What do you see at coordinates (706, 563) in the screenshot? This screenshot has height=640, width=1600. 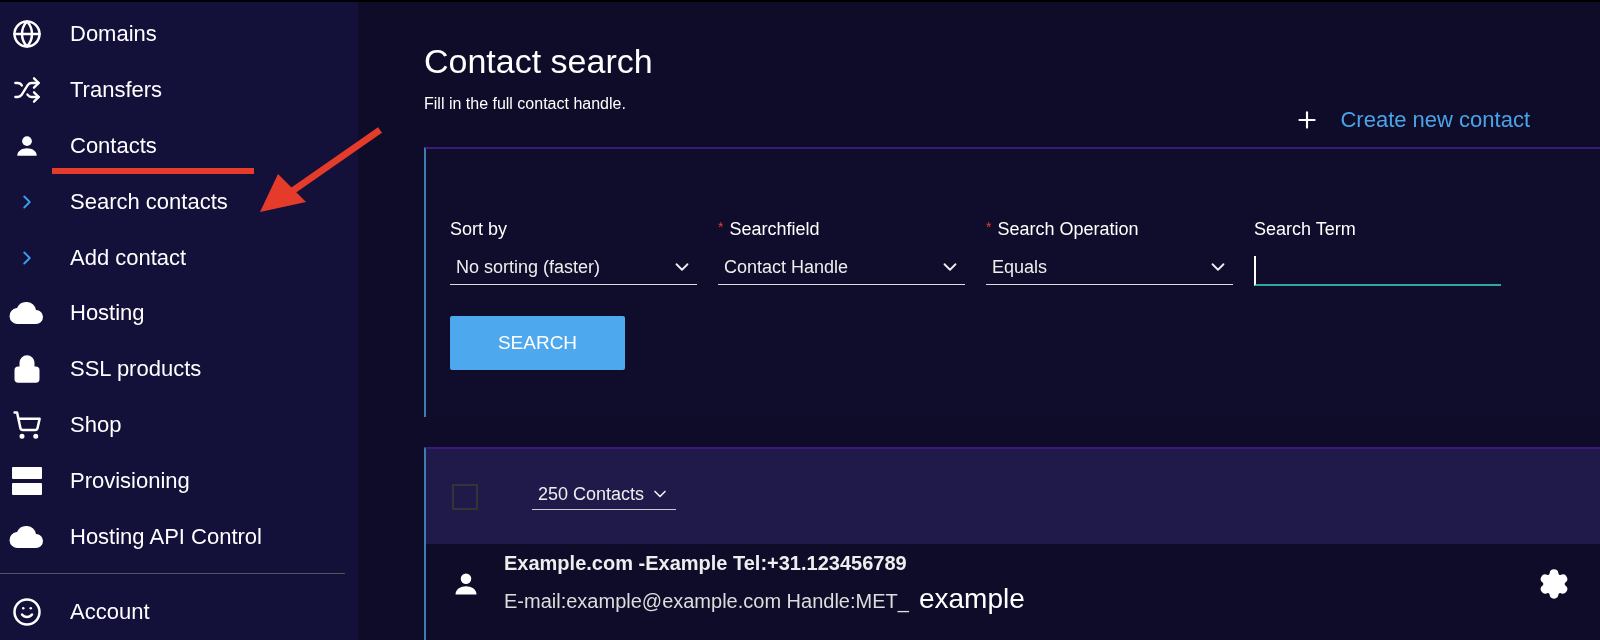 I see `contact-title: Example.com -Example Tel:+31.123456789` at bounding box center [706, 563].